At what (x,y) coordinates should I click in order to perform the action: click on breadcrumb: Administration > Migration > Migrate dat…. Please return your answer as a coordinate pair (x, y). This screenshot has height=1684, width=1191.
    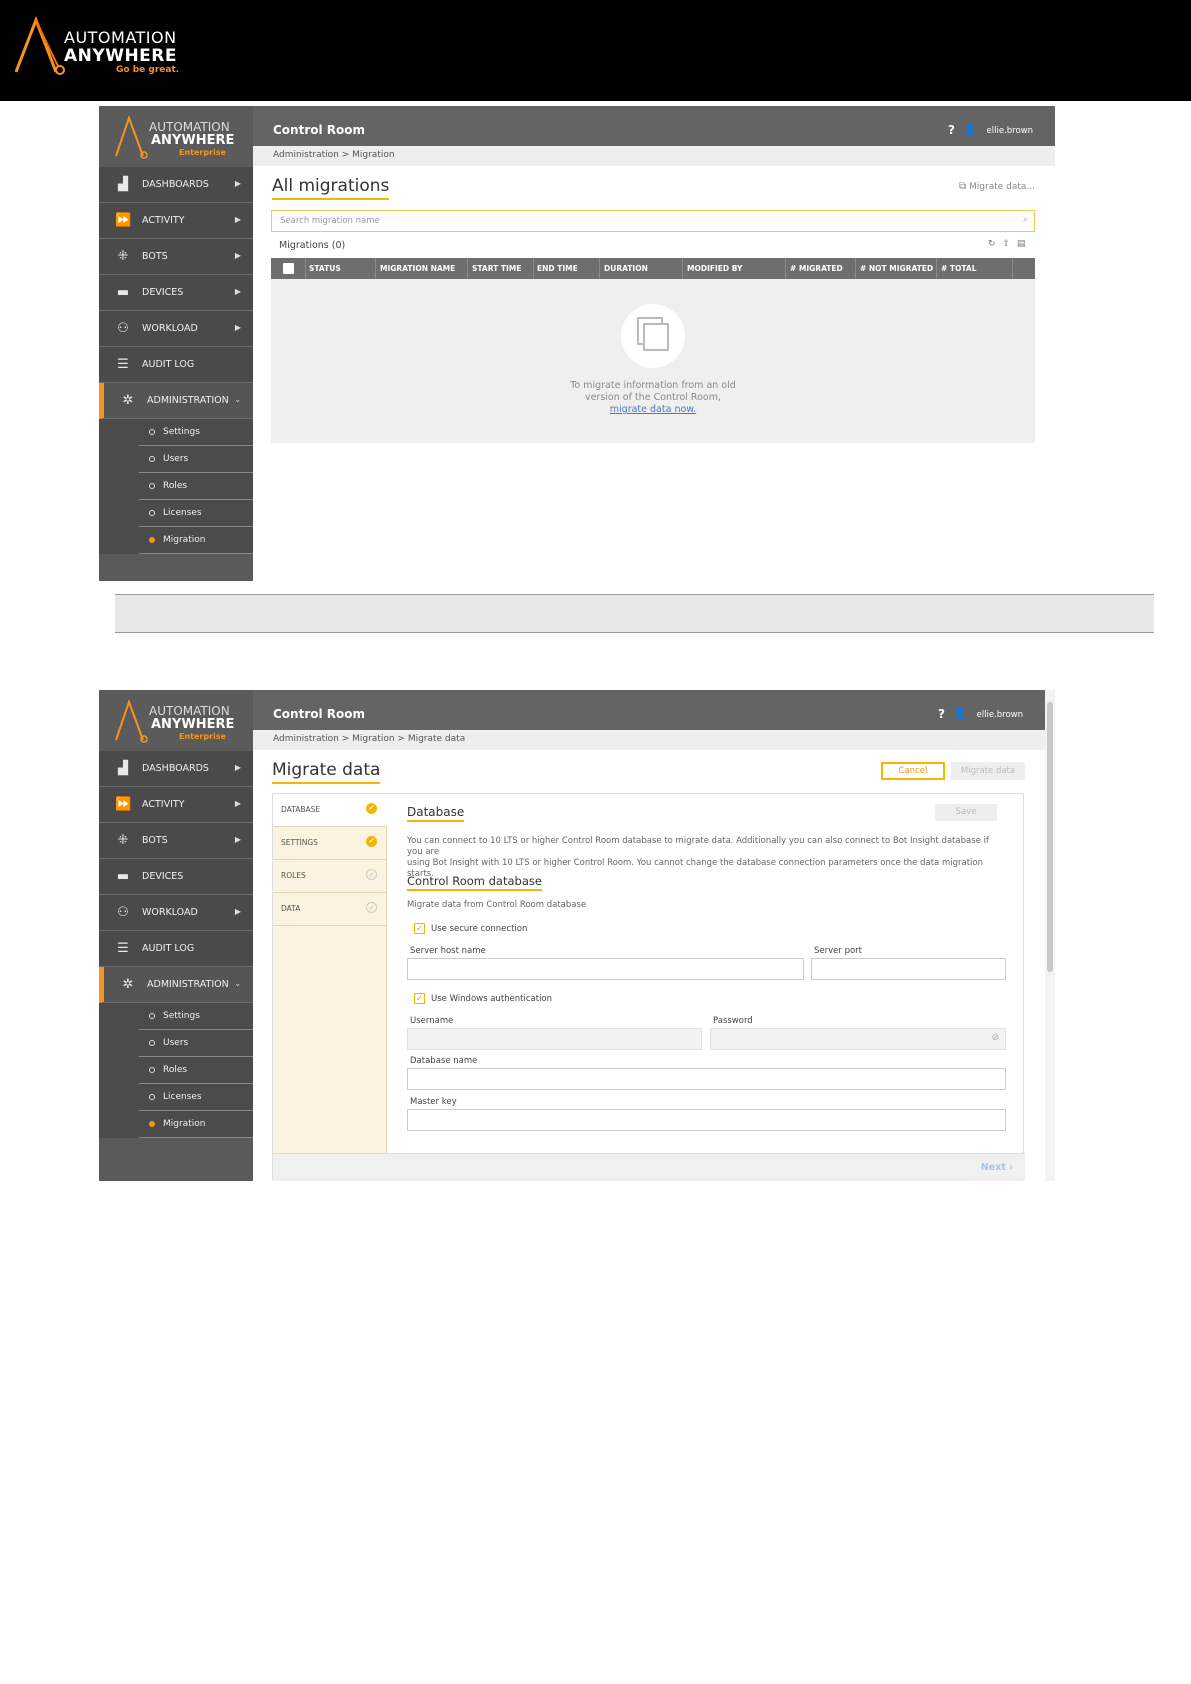
    Looking at the image, I should click on (649, 740).